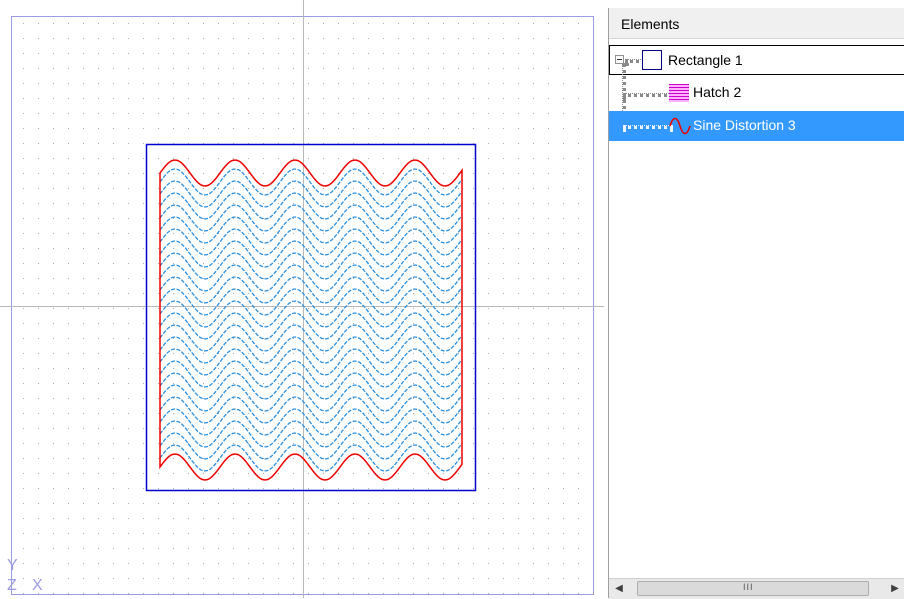 The width and height of the screenshot is (904, 599). What do you see at coordinates (37, 585) in the screenshot?
I see `axis-label-x: X` at bounding box center [37, 585].